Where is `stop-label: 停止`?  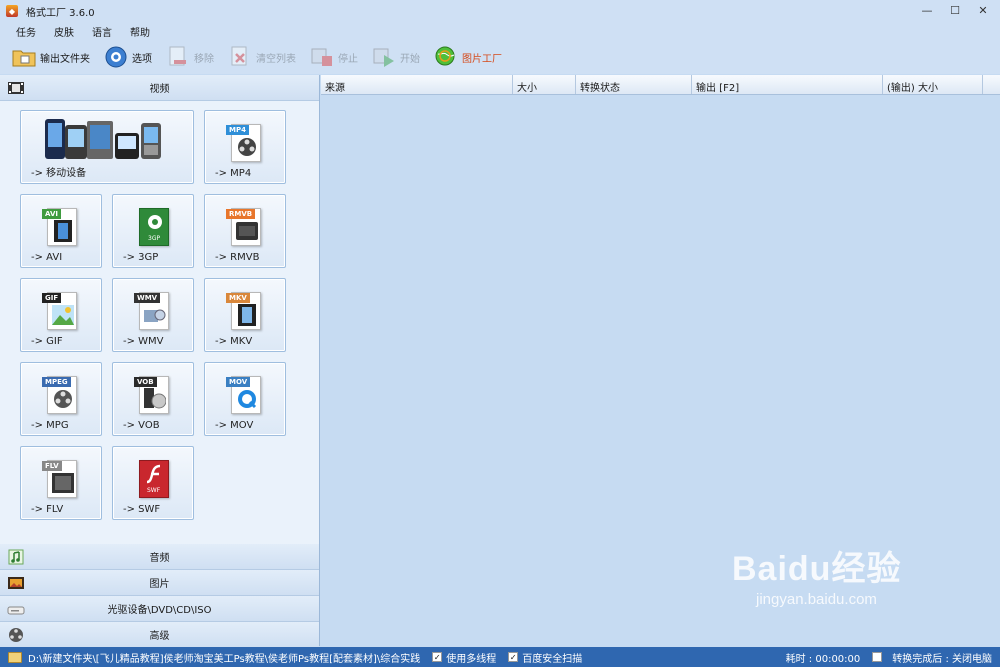
stop-label: 停止 is located at coordinates (348, 59).